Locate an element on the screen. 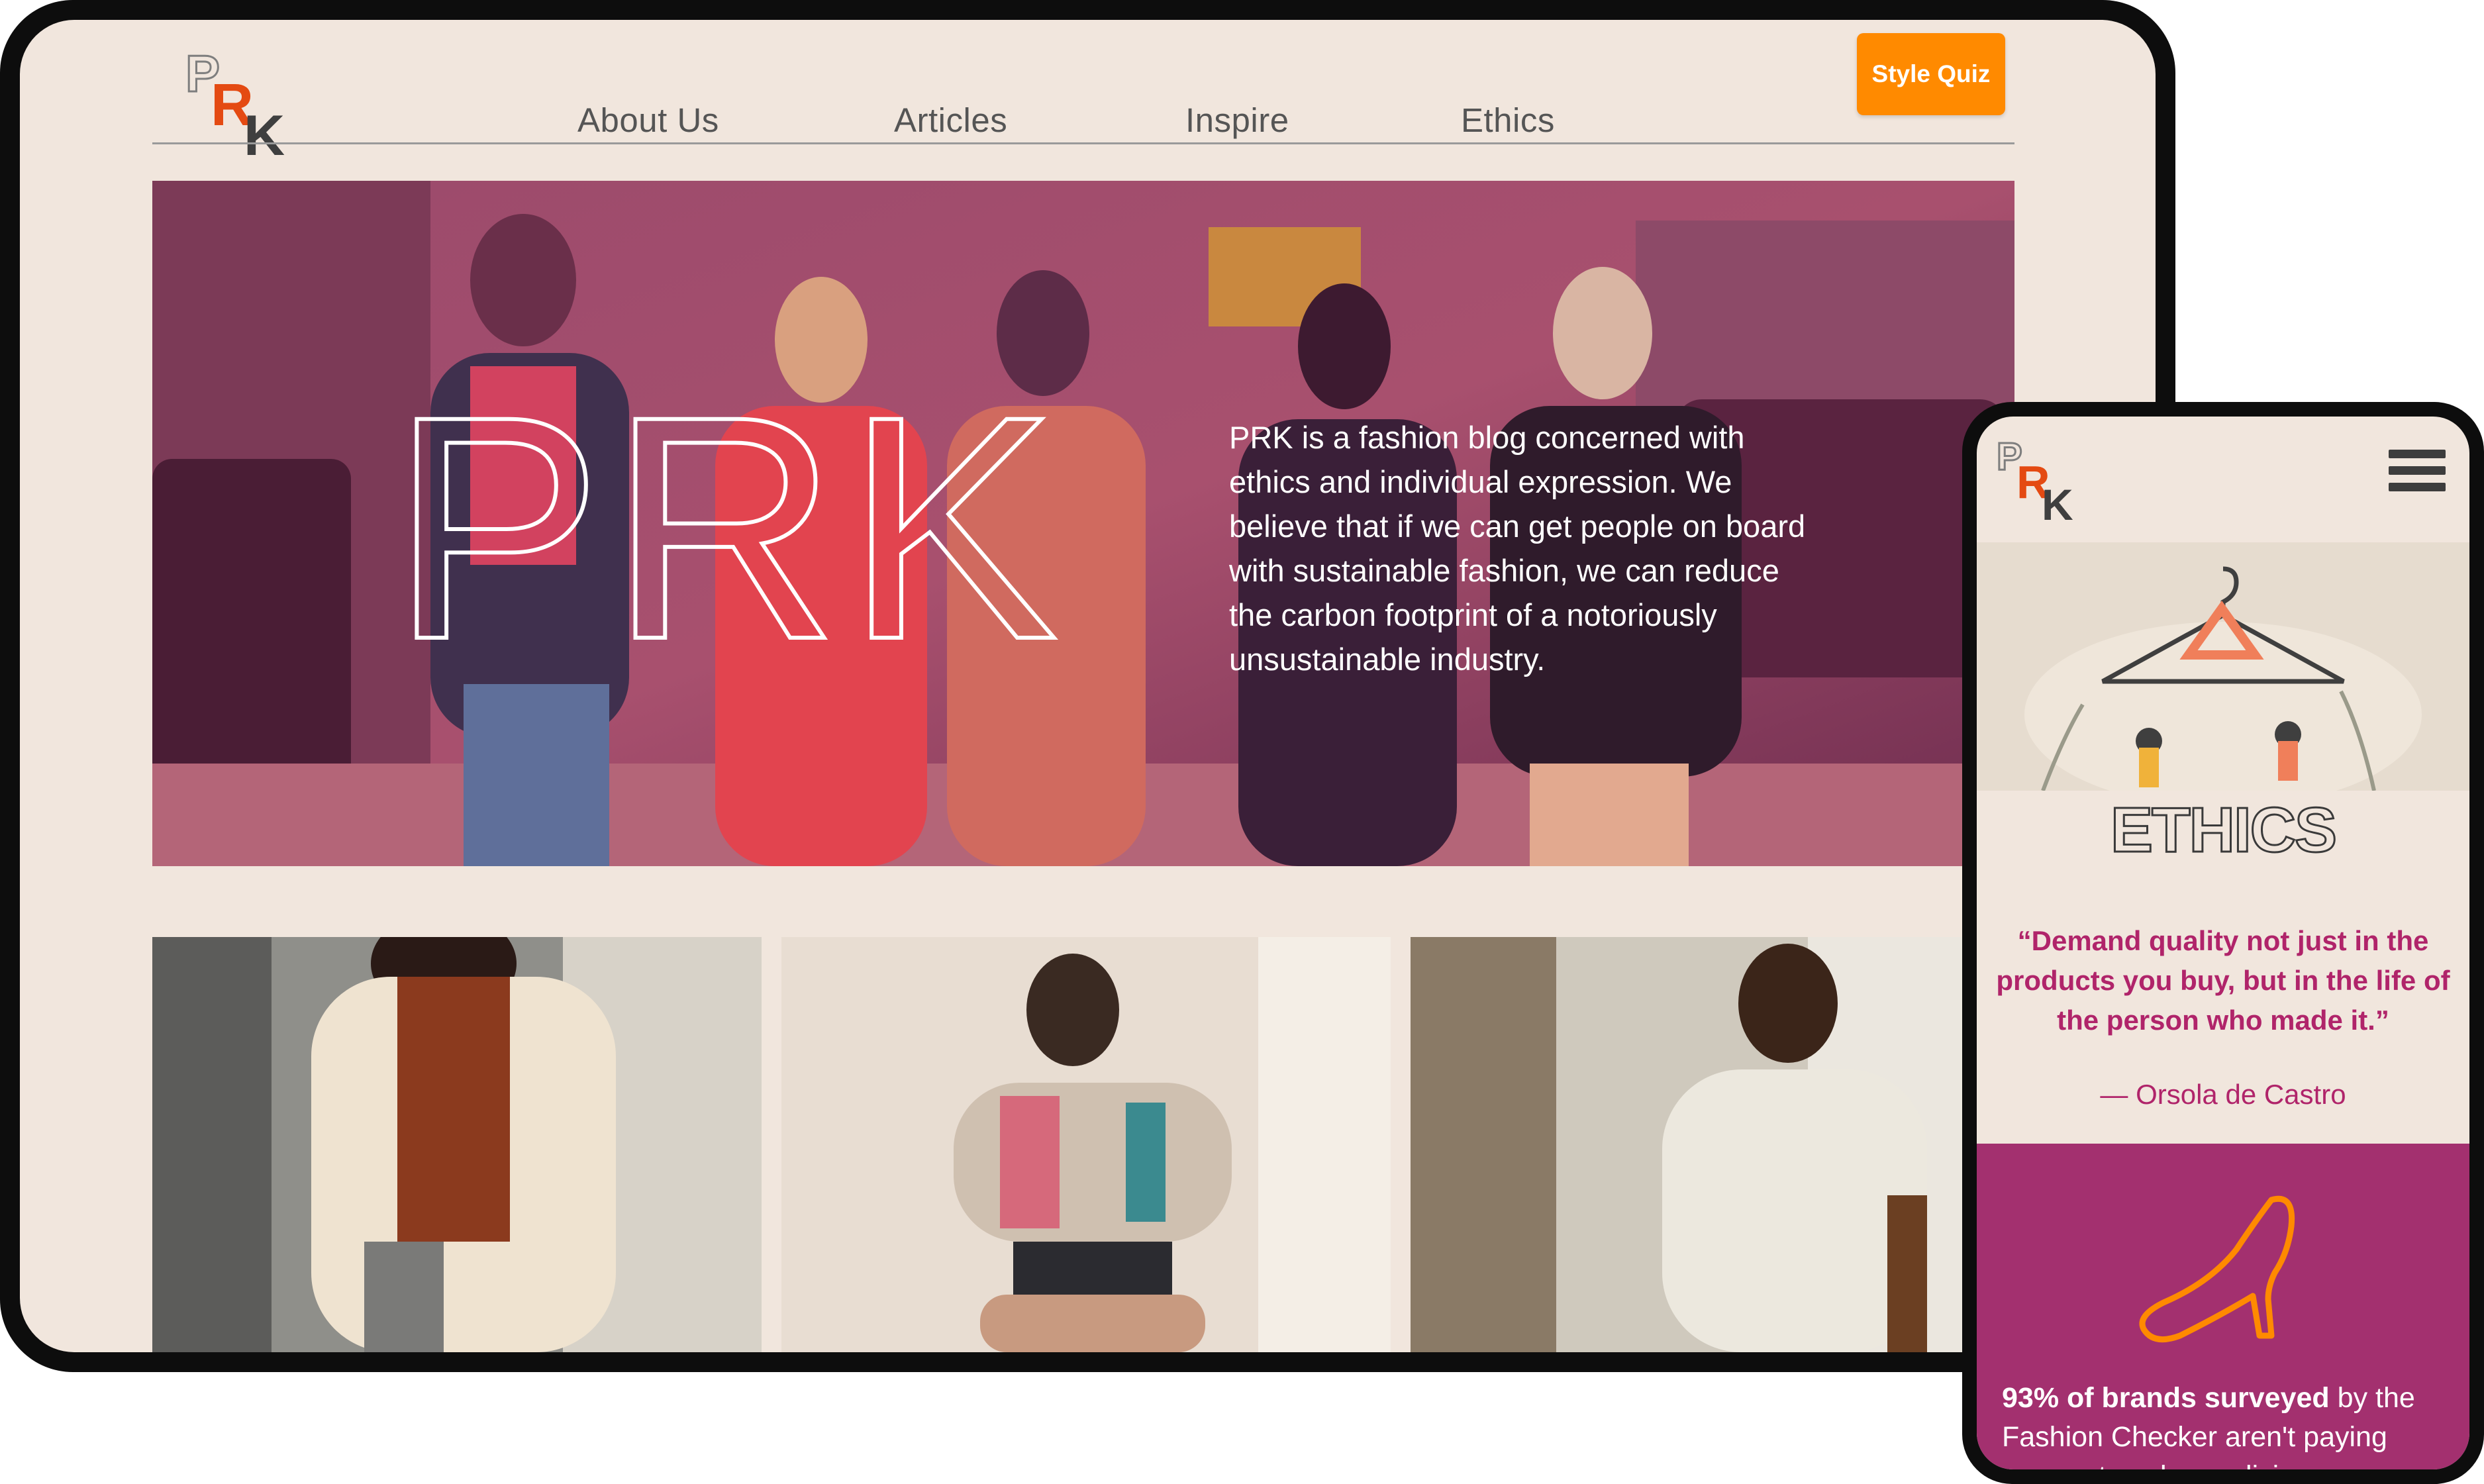  nav-inspire: Inspire is located at coordinates (1237, 120).